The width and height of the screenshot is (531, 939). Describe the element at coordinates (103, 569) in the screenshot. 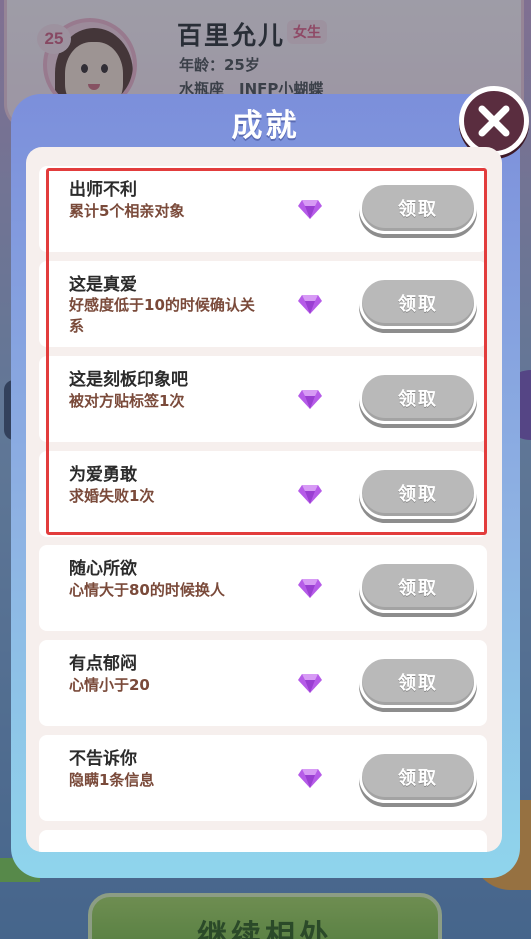

I see `achievement-title: 随心所欲` at that location.